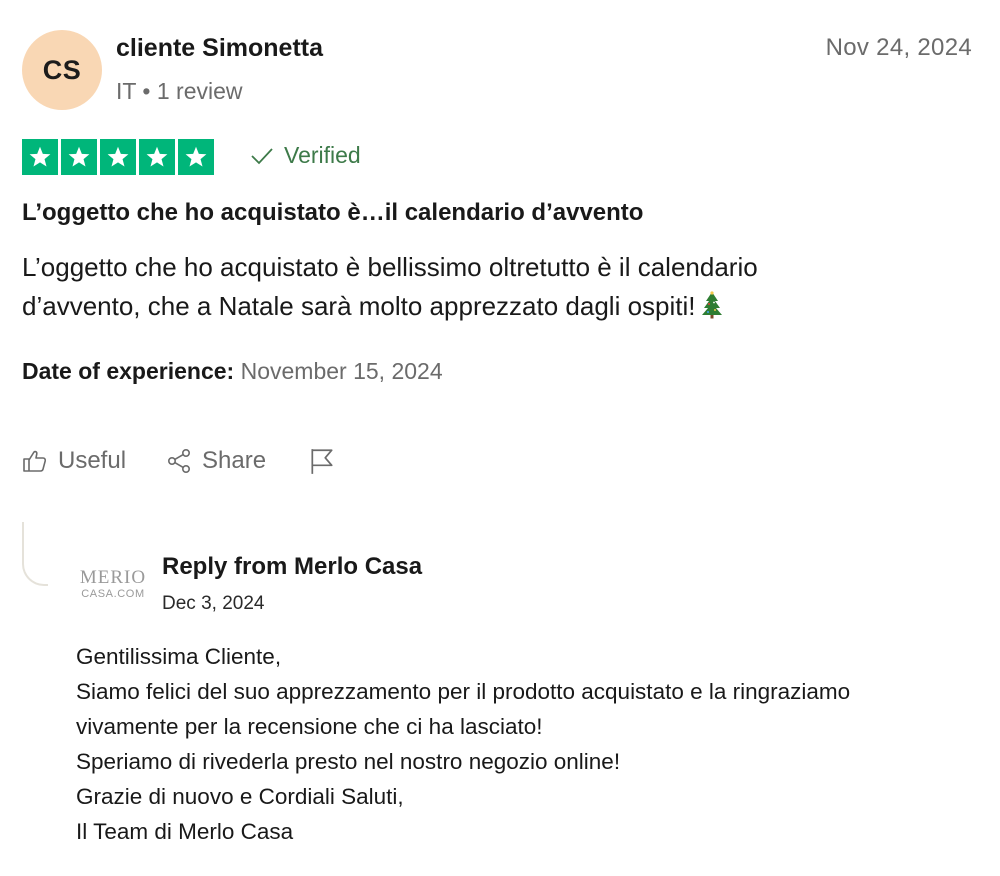 This screenshot has width=1000, height=876. I want to click on reply-from: Reply from Merlo Casa, so click(292, 566).